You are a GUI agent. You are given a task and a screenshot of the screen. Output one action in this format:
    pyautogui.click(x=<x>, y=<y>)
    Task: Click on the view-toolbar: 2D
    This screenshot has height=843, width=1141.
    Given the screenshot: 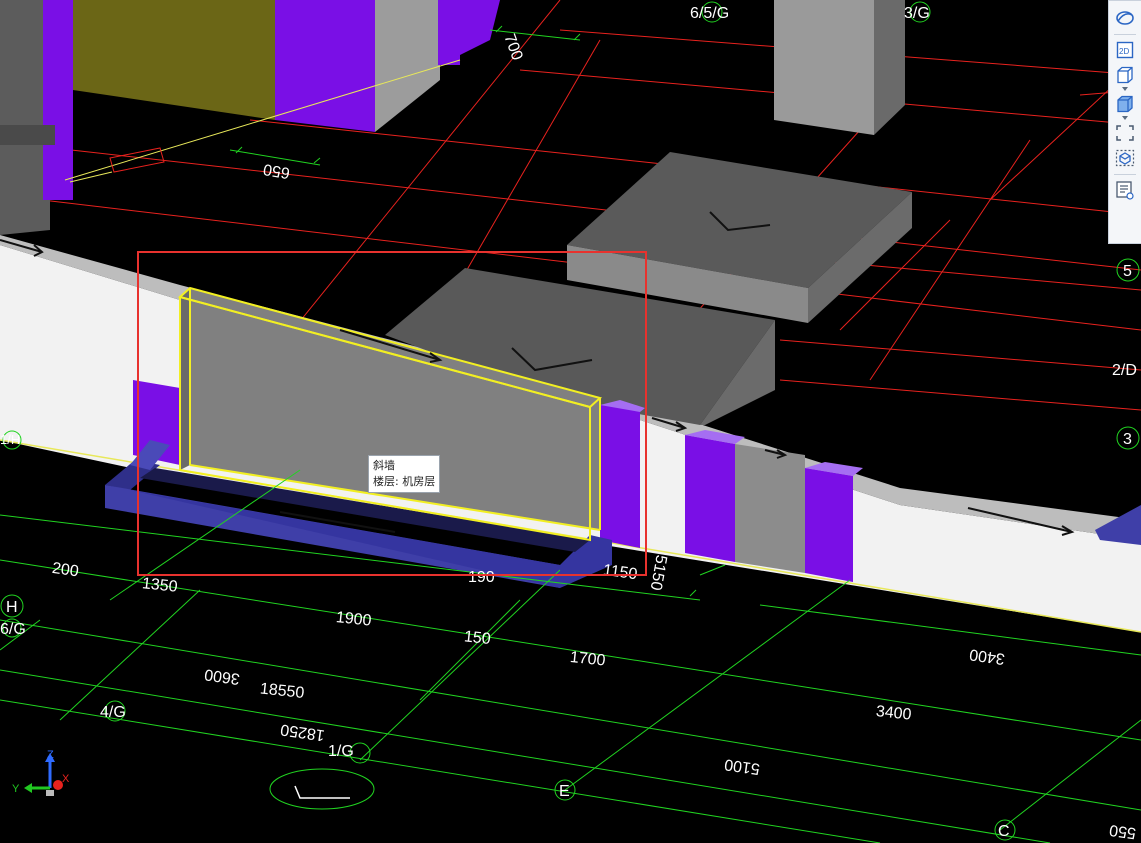 What is the action you would take?
    pyautogui.click(x=1124, y=122)
    